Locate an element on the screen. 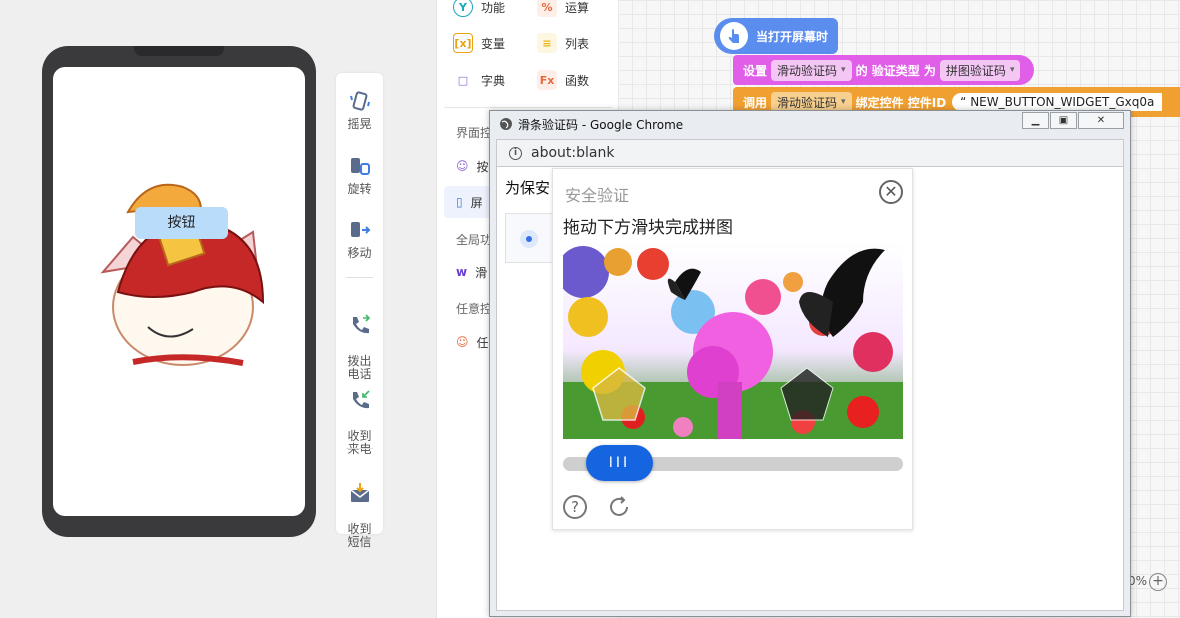 The height and width of the screenshot is (618, 1180). radio-icon is located at coordinates (529, 239).